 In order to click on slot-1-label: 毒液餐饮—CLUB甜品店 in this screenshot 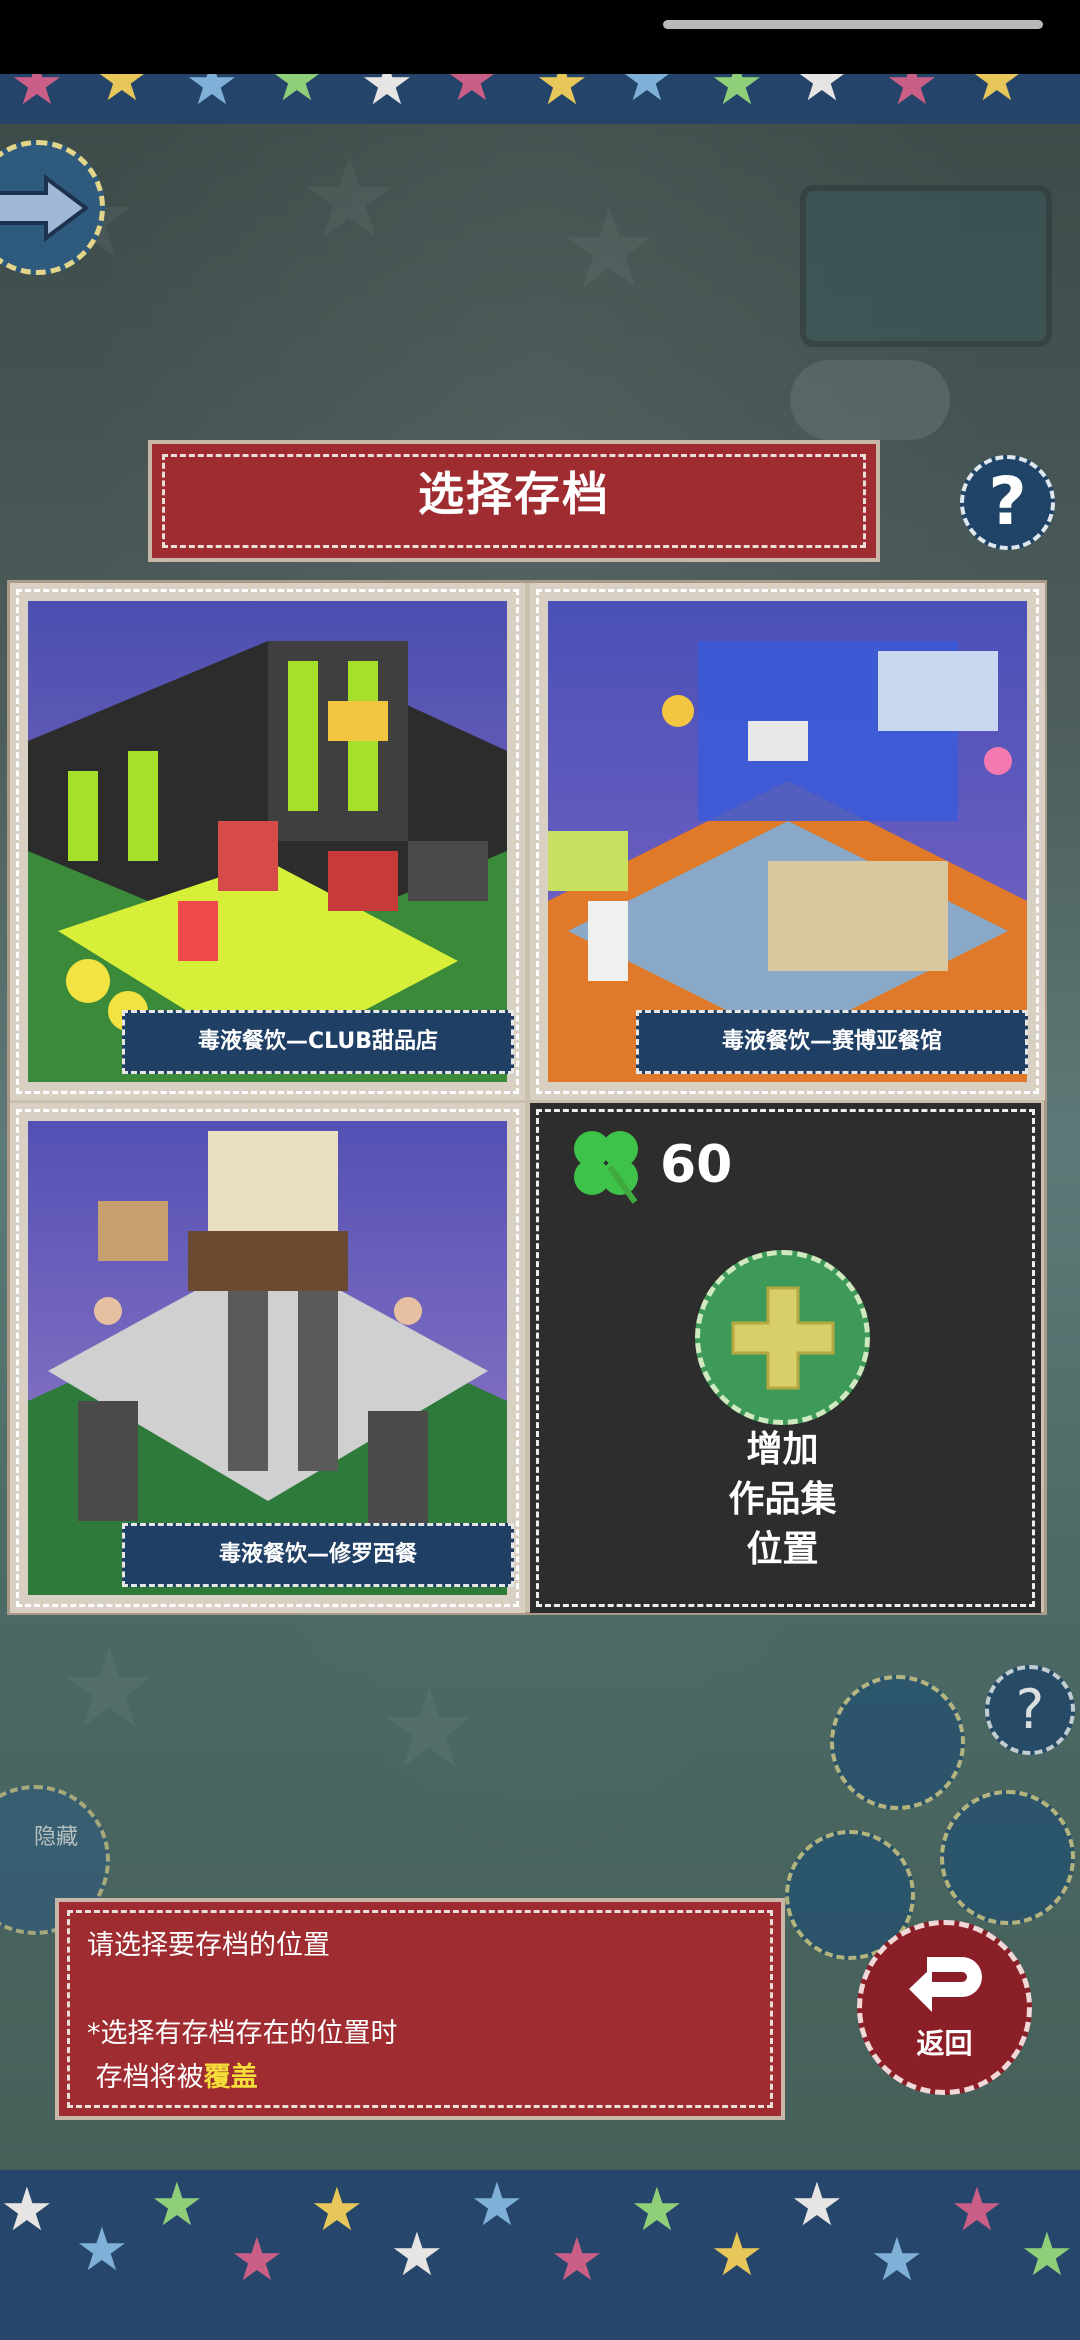, I will do `click(318, 1042)`.